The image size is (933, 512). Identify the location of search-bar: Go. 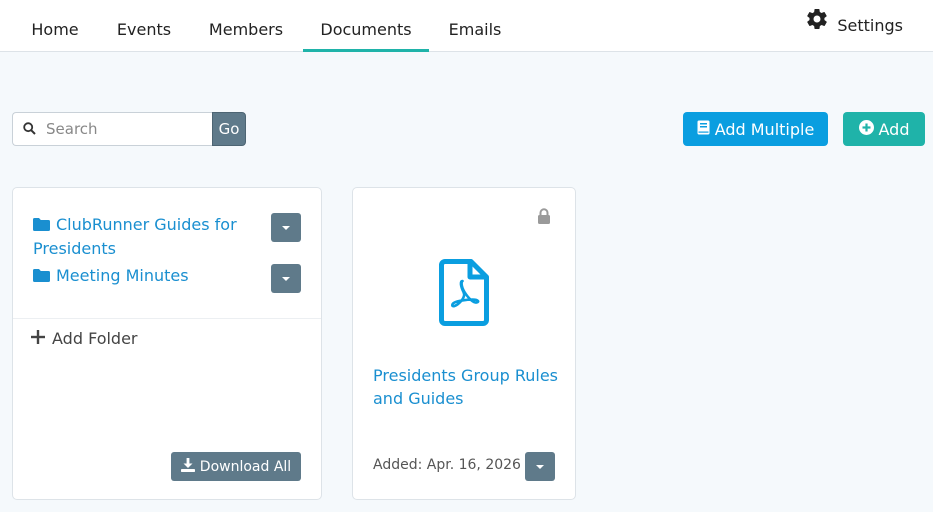
(129, 129).